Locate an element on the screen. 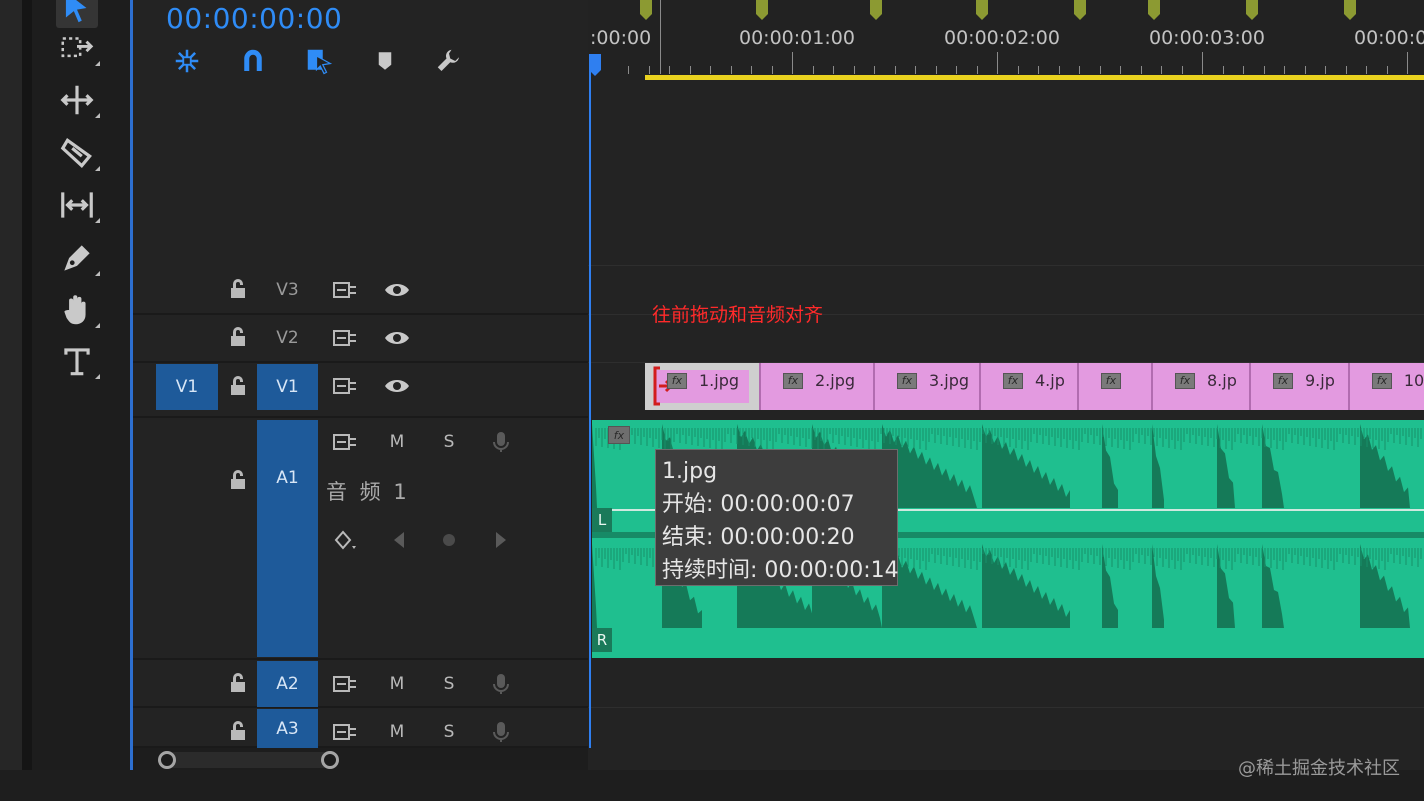  video-clip: fx 3.jpg is located at coordinates (928, 386).